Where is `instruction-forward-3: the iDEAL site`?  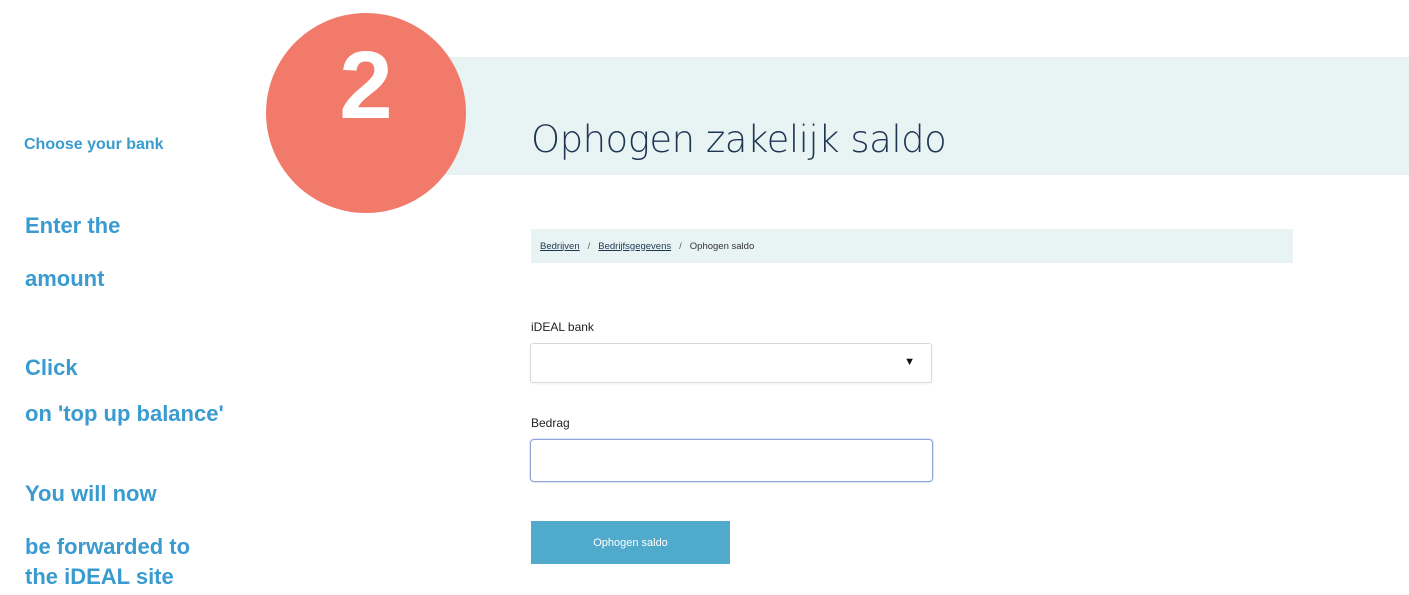
instruction-forward-3: the iDEAL site is located at coordinates (99, 576).